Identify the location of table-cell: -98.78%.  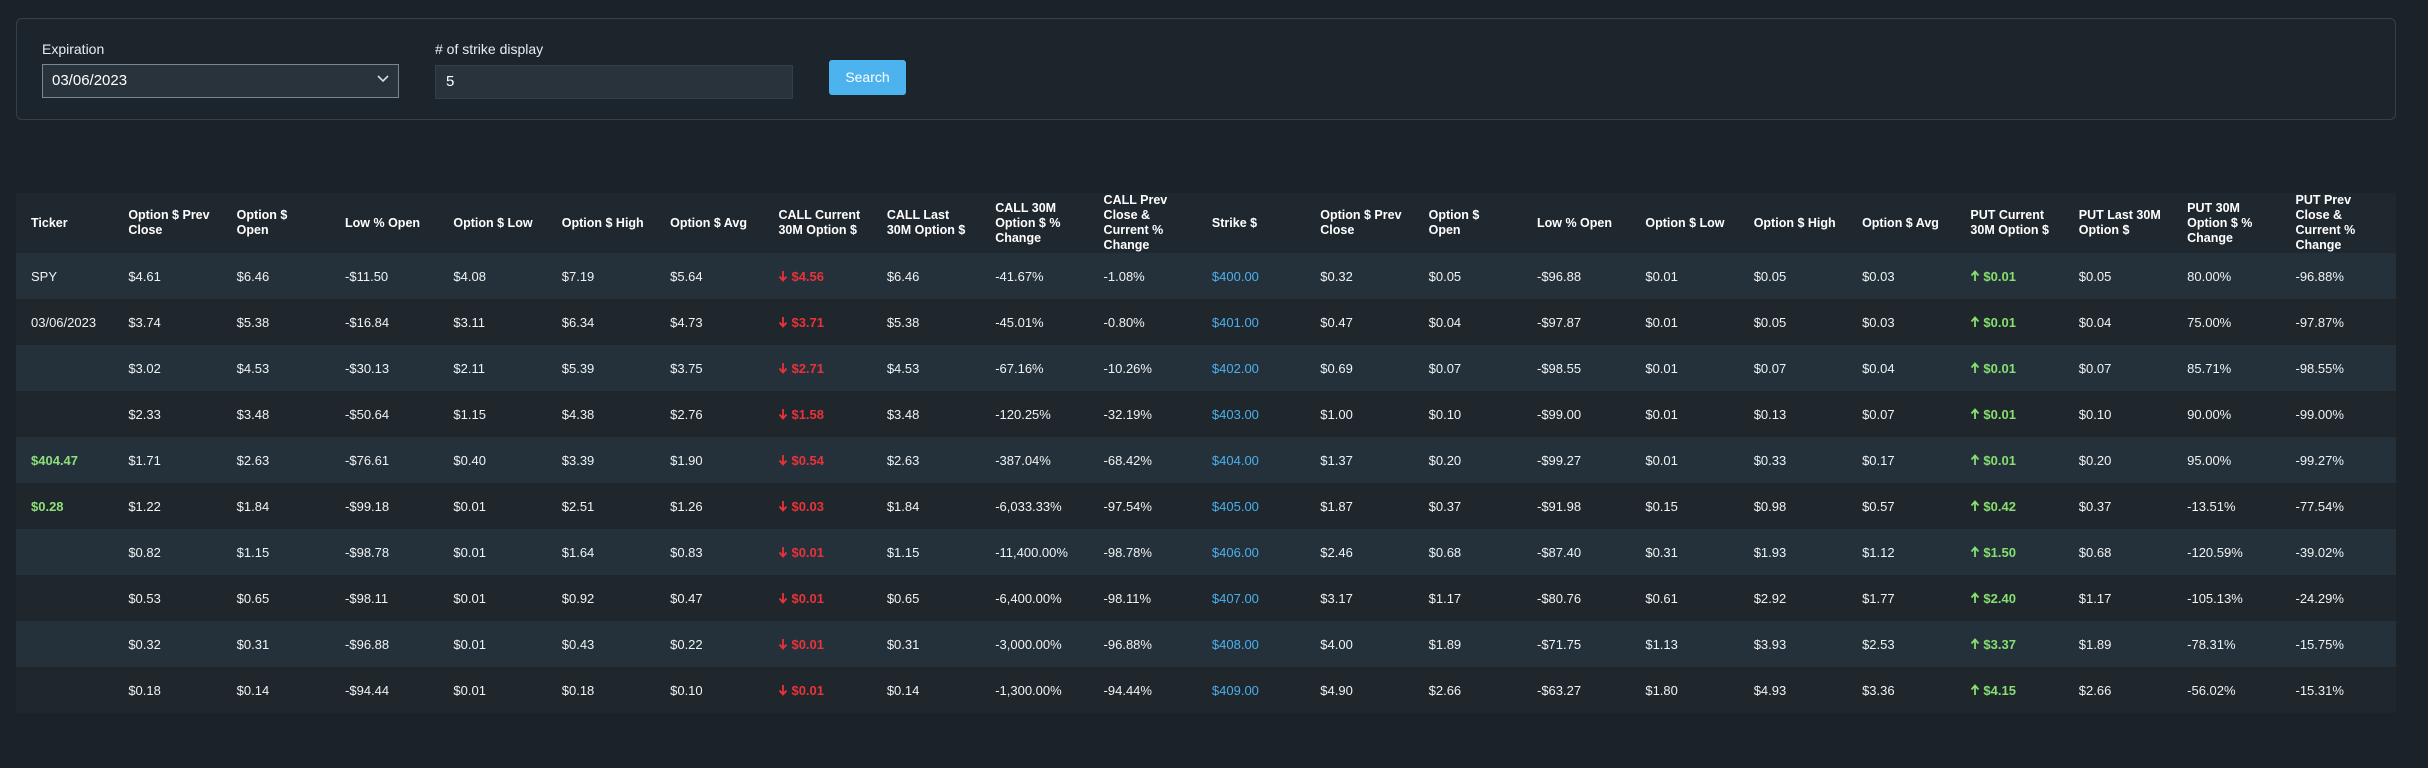
(1142, 552).